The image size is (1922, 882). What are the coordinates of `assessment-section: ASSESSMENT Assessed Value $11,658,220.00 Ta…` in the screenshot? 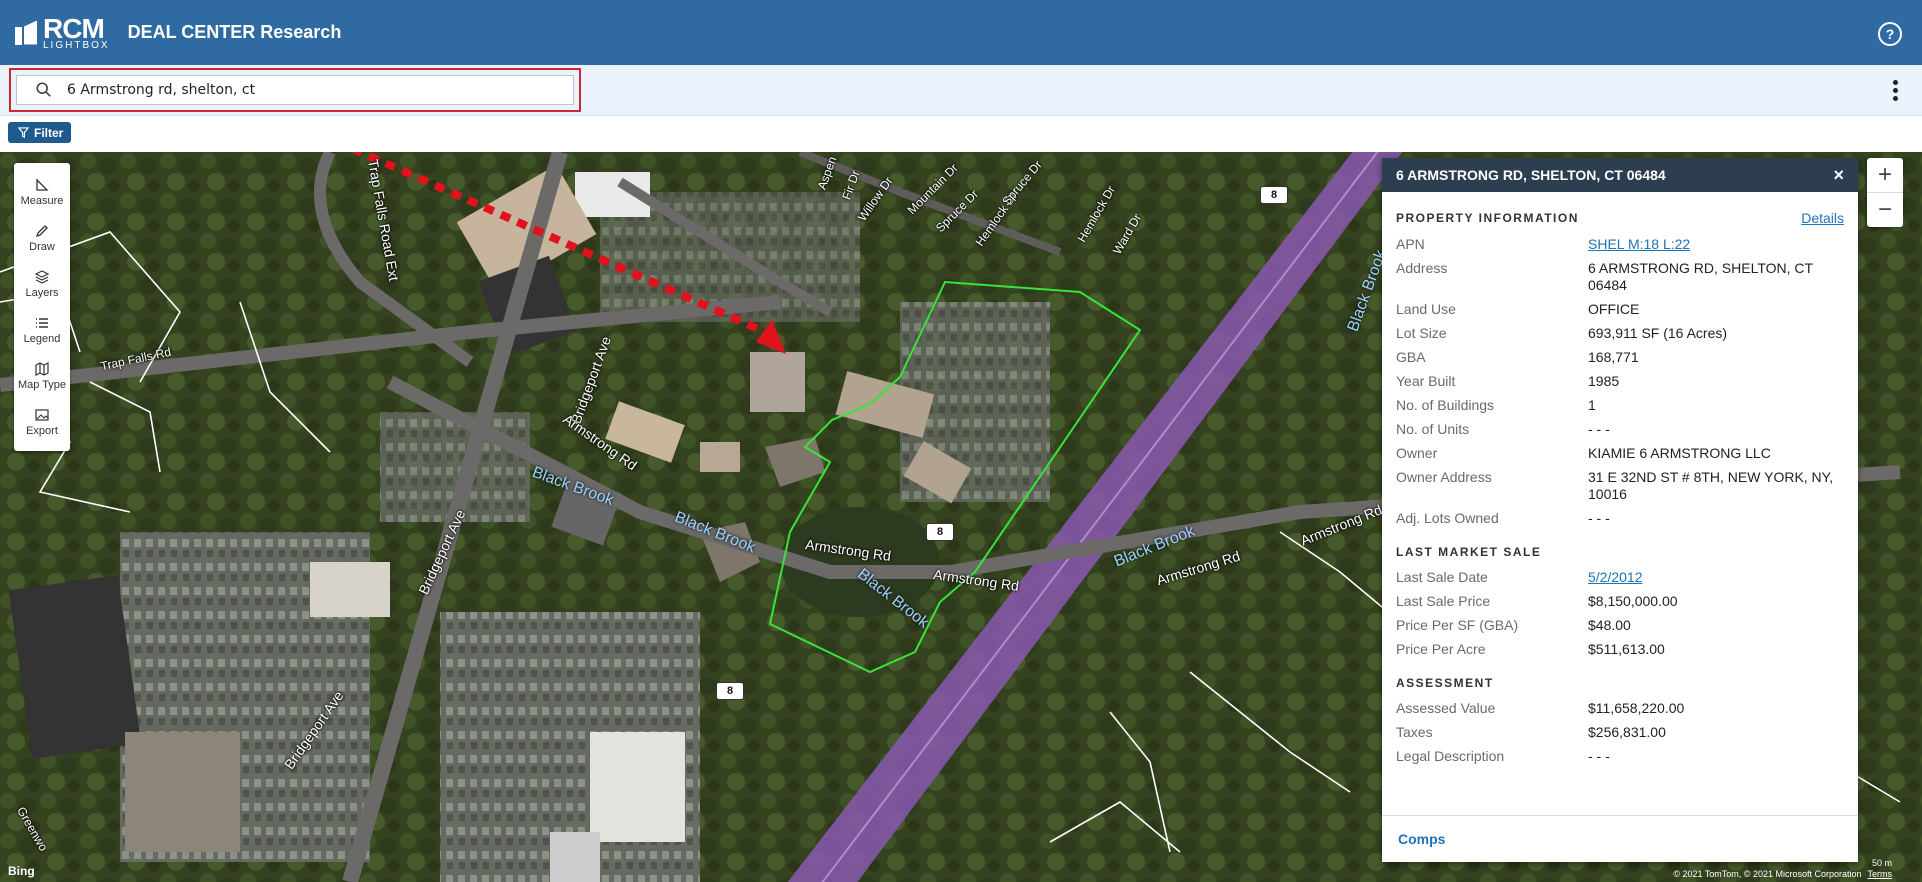 It's located at (1620, 720).